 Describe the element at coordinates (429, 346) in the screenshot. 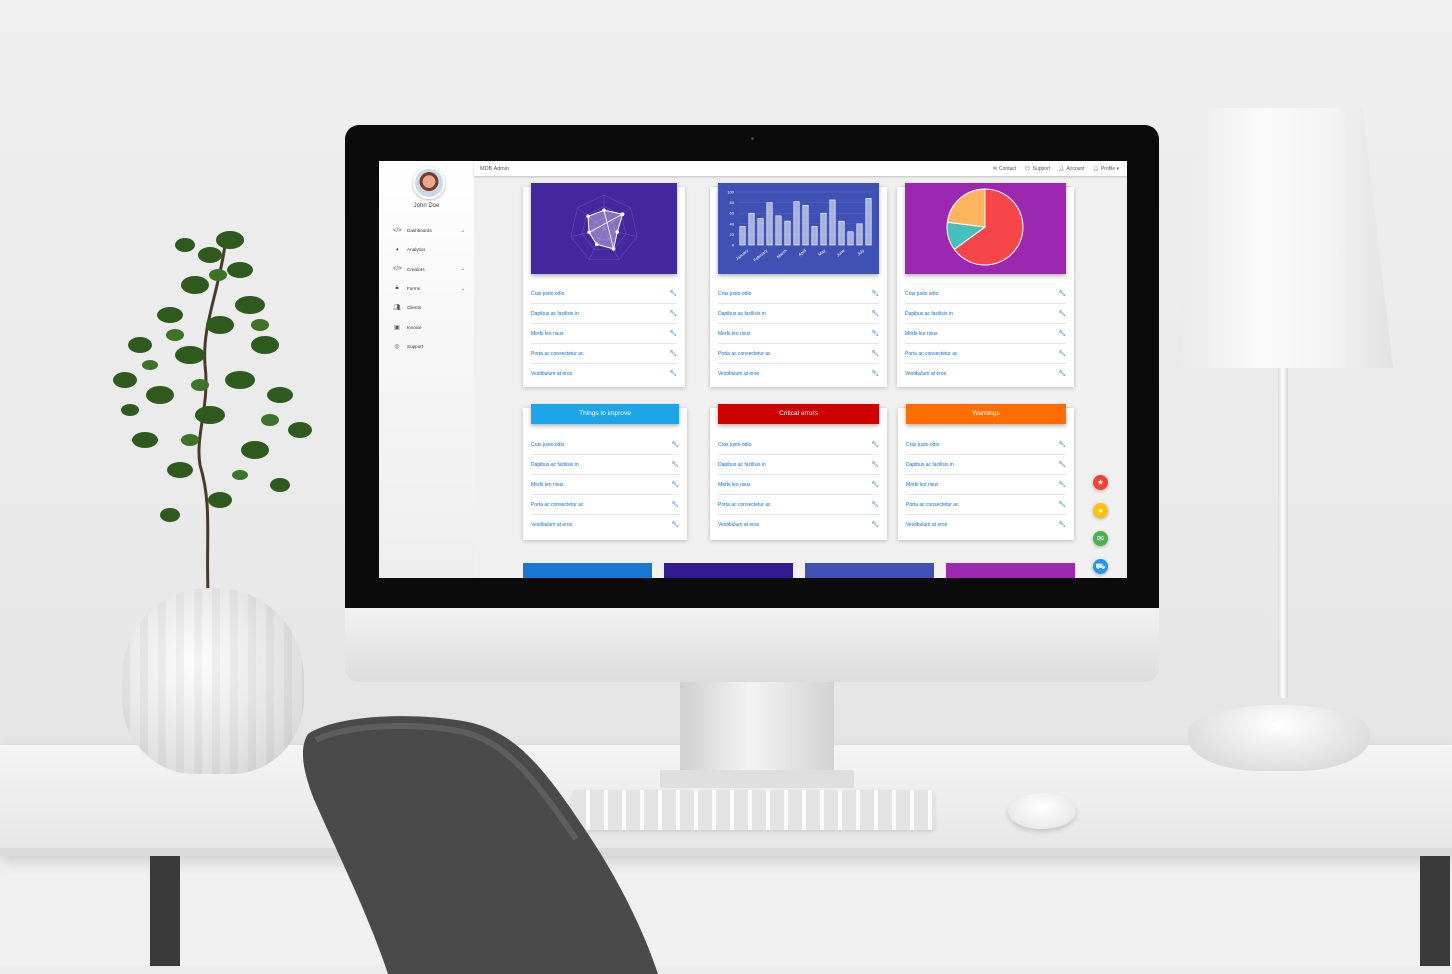

I see `sidebar-item-support: ◎ Support` at that location.